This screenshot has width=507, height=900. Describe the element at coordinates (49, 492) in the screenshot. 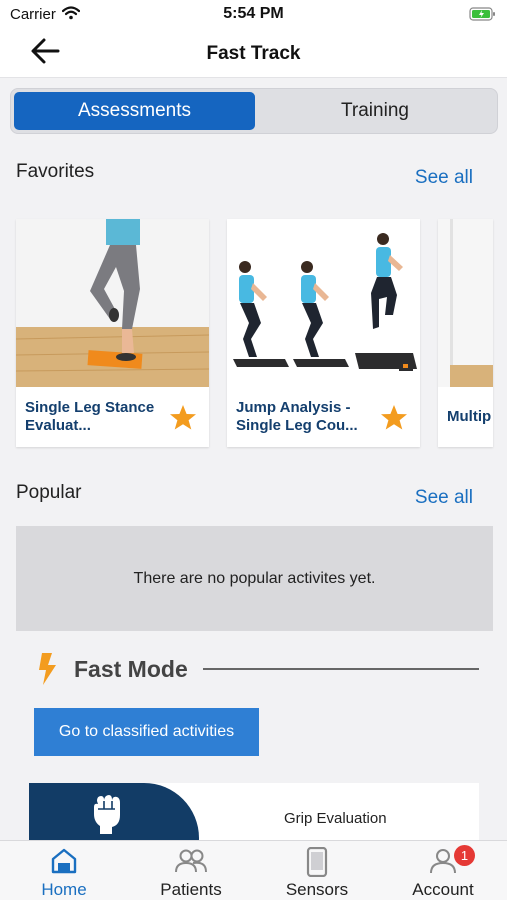

I see `popular-heading: Popular` at that location.